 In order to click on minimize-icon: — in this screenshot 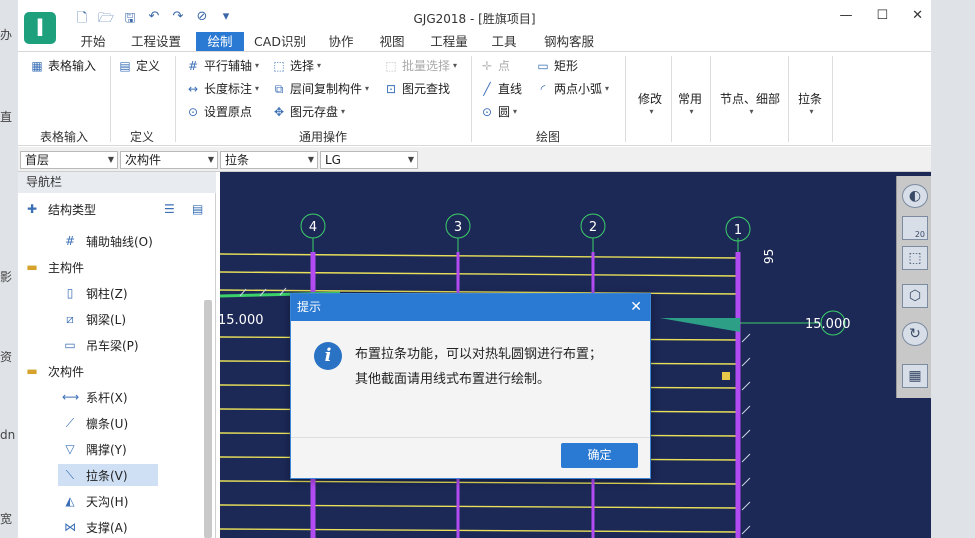, I will do `click(845, 15)`.